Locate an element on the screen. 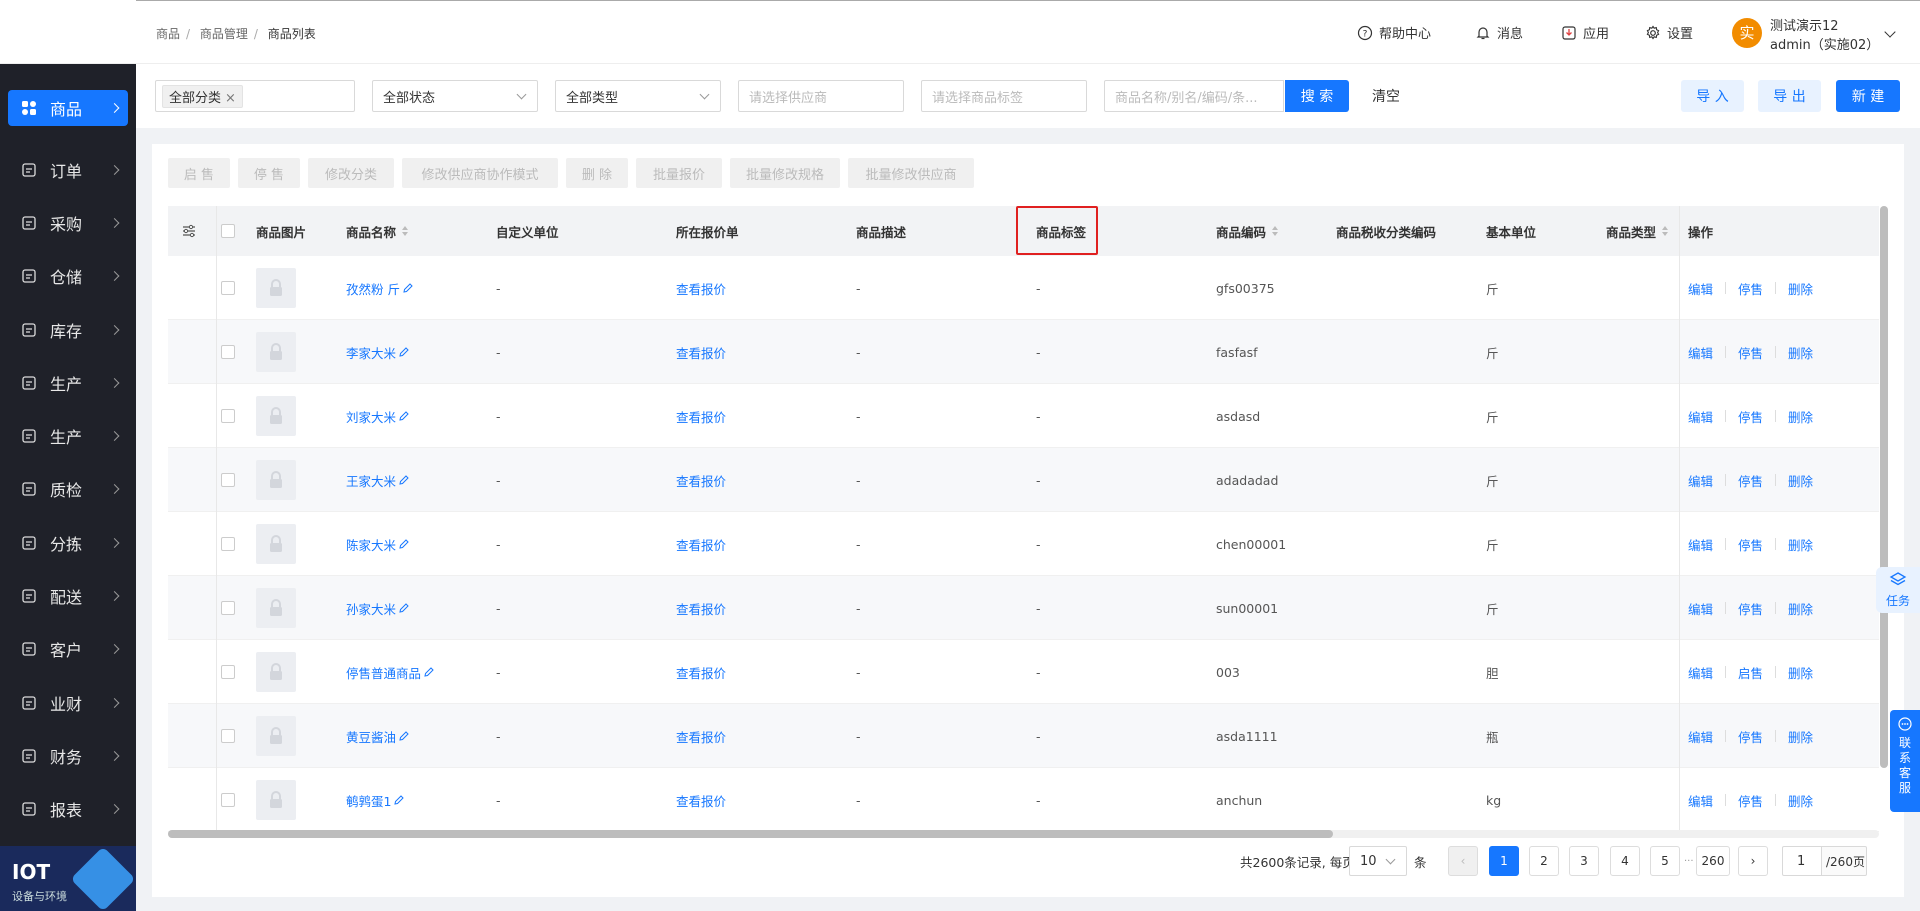  chevron-down-icon is located at coordinates (1890, 32).